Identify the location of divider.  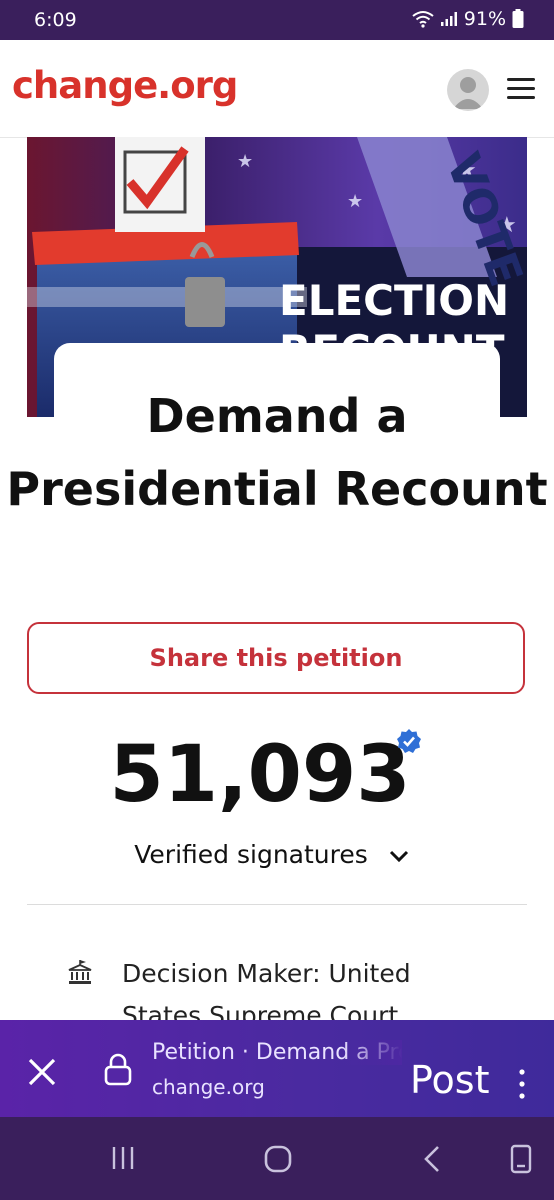
(277, 904).